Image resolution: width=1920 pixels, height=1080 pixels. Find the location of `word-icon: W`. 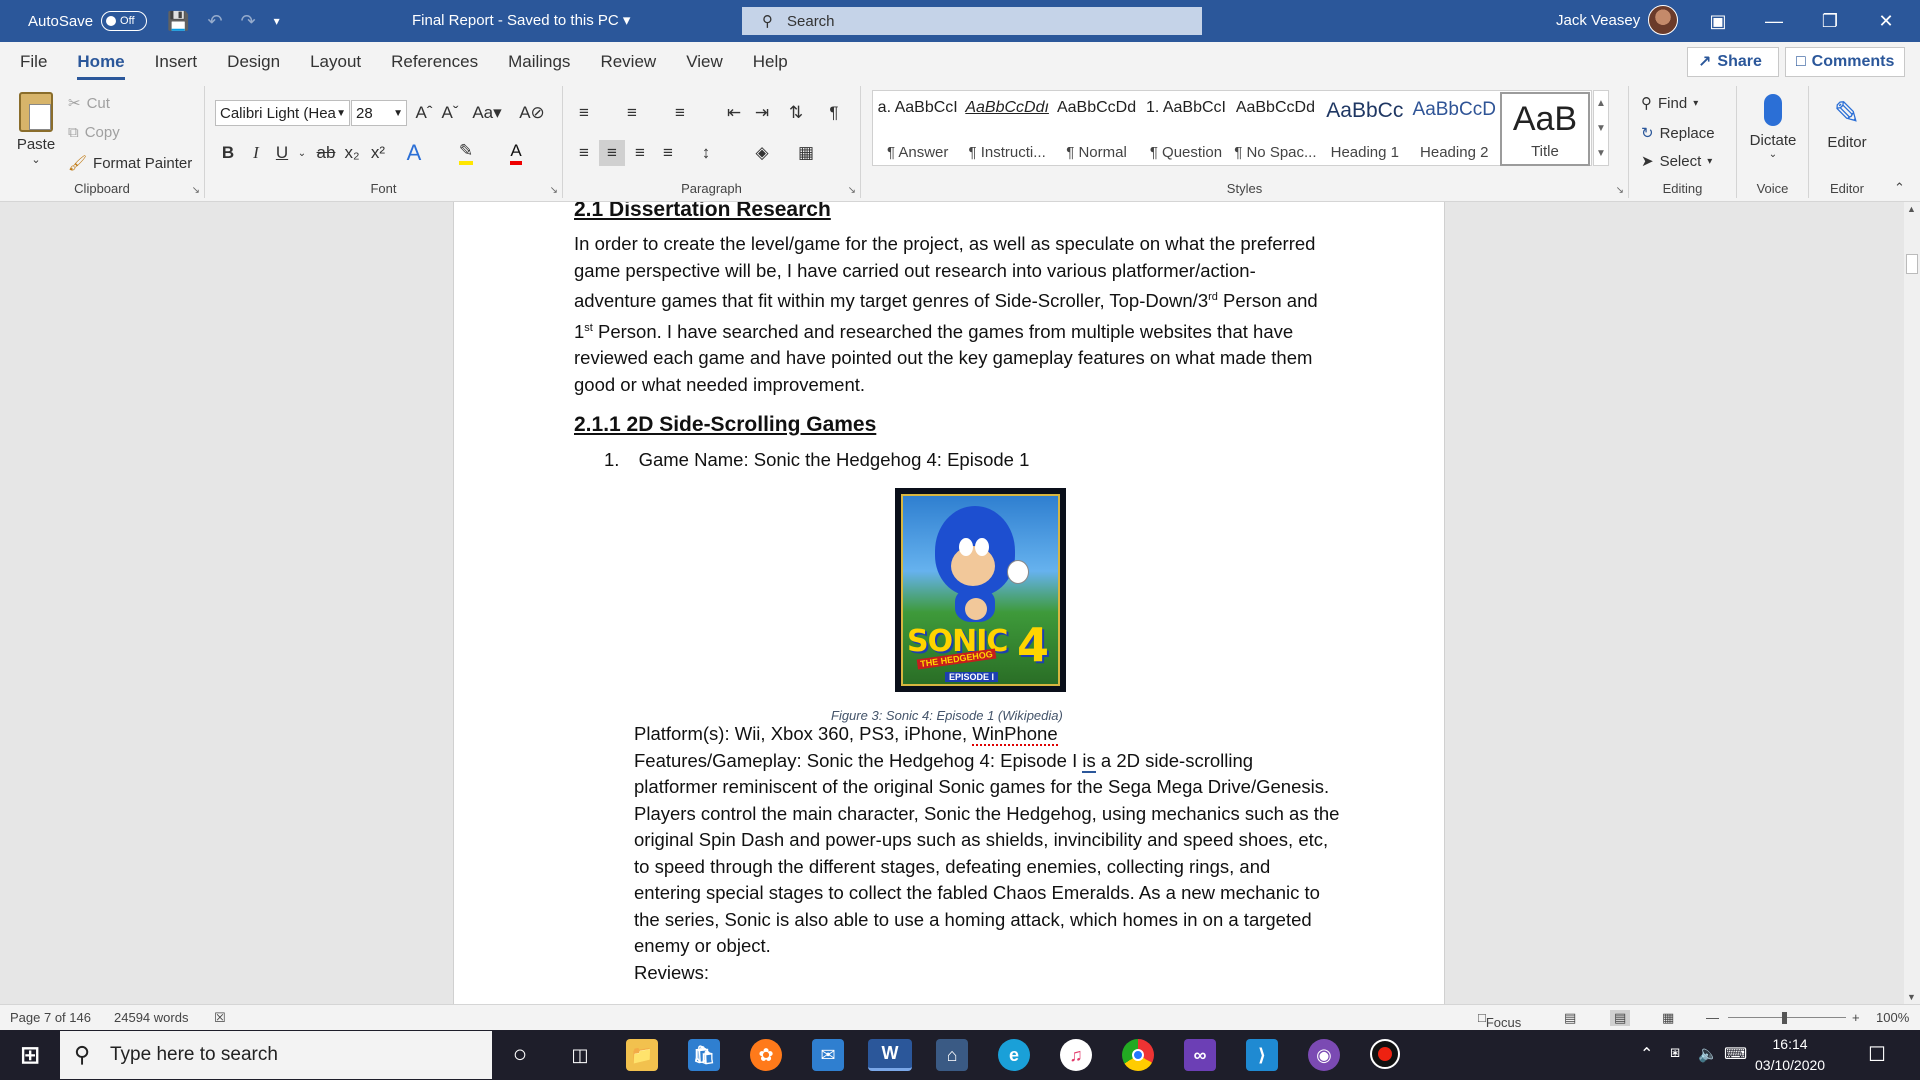

word-icon: W is located at coordinates (890, 1055).